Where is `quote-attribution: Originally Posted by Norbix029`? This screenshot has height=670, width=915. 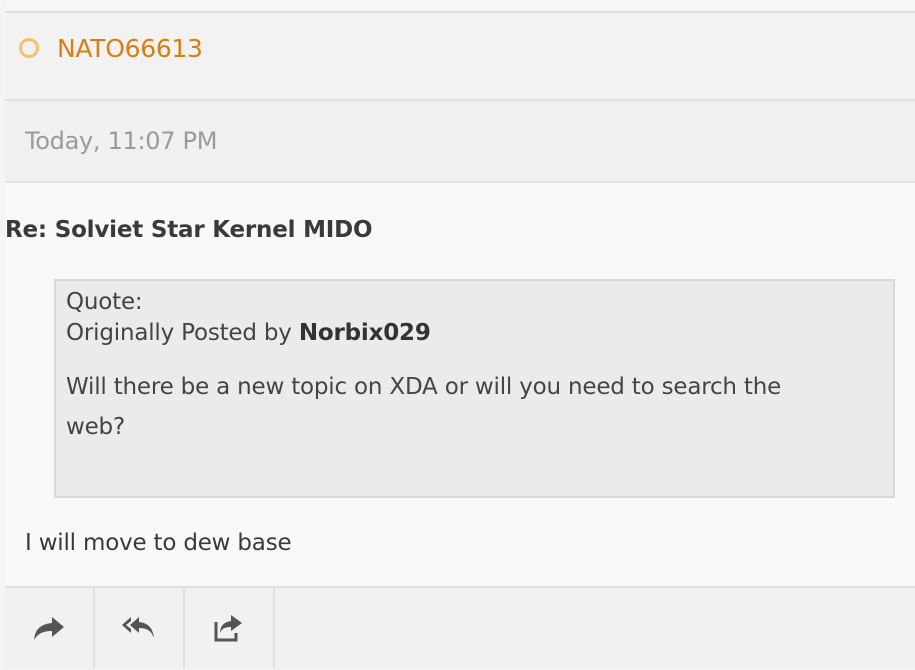
quote-attribution: Originally Posted by Norbix029 is located at coordinates (474, 333).